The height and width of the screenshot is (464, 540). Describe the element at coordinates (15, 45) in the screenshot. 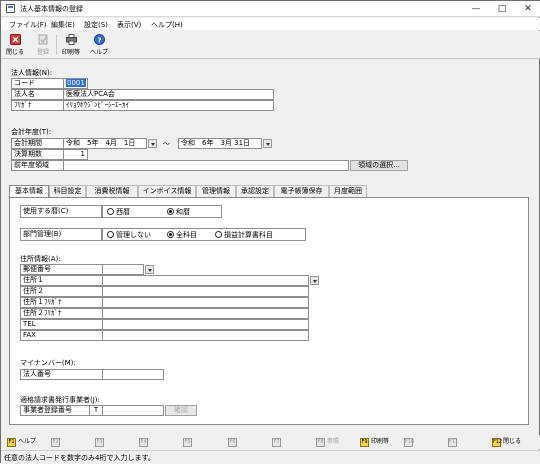

I see `close-toolbar-button: 閉じる` at that location.